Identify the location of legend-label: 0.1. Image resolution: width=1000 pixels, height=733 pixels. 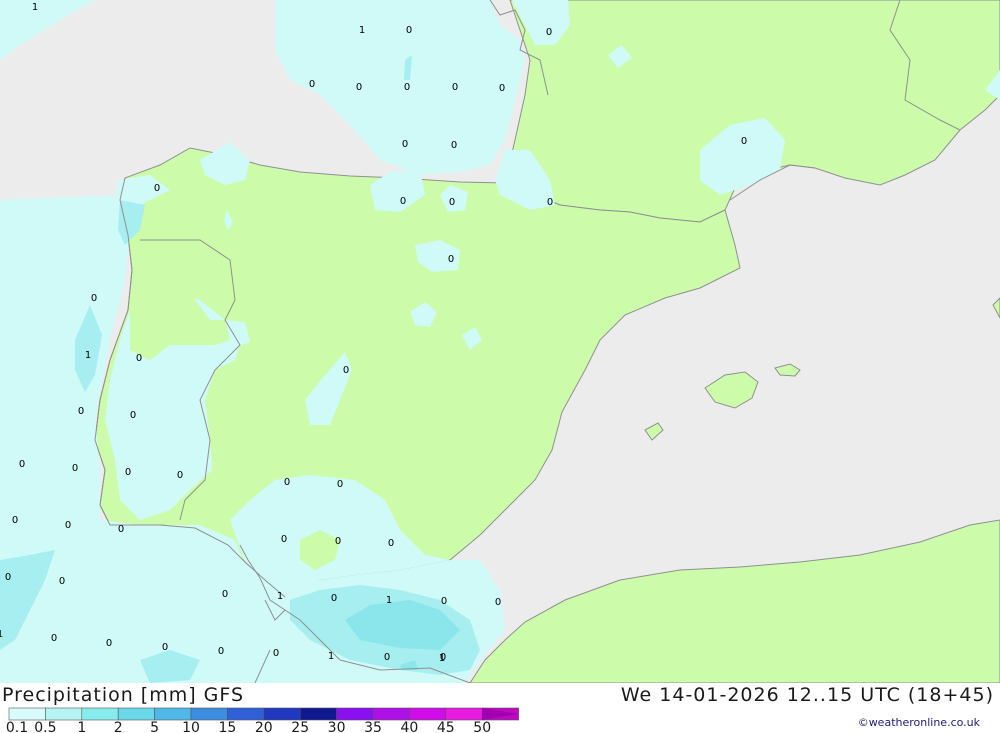
(17, 726).